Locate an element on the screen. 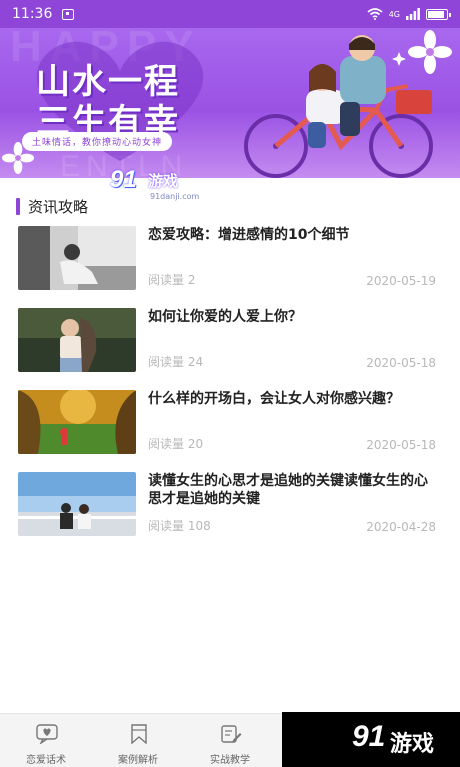 The image size is (460, 767). network-type: 4G is located at coordinates (394, 14).